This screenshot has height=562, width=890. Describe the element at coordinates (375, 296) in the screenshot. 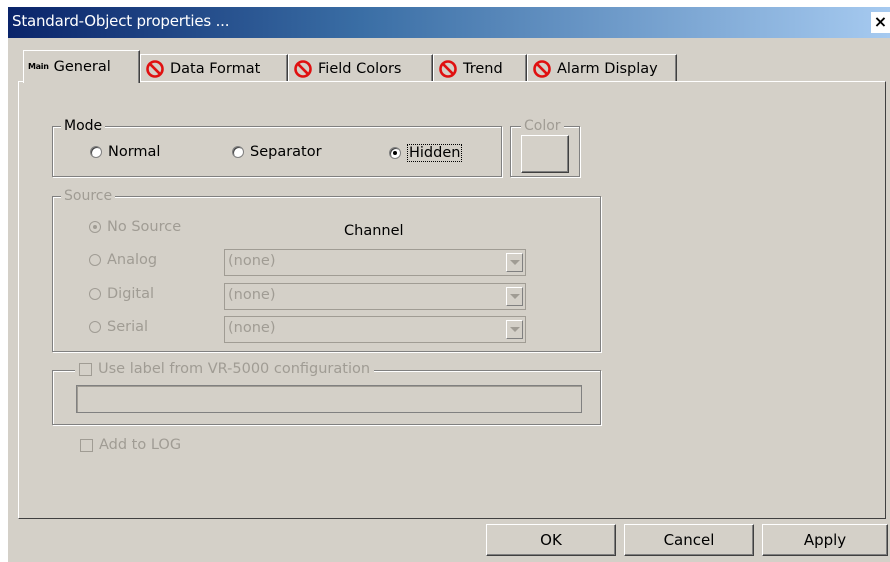

I see `digital-channel-select: (none)` at that location.